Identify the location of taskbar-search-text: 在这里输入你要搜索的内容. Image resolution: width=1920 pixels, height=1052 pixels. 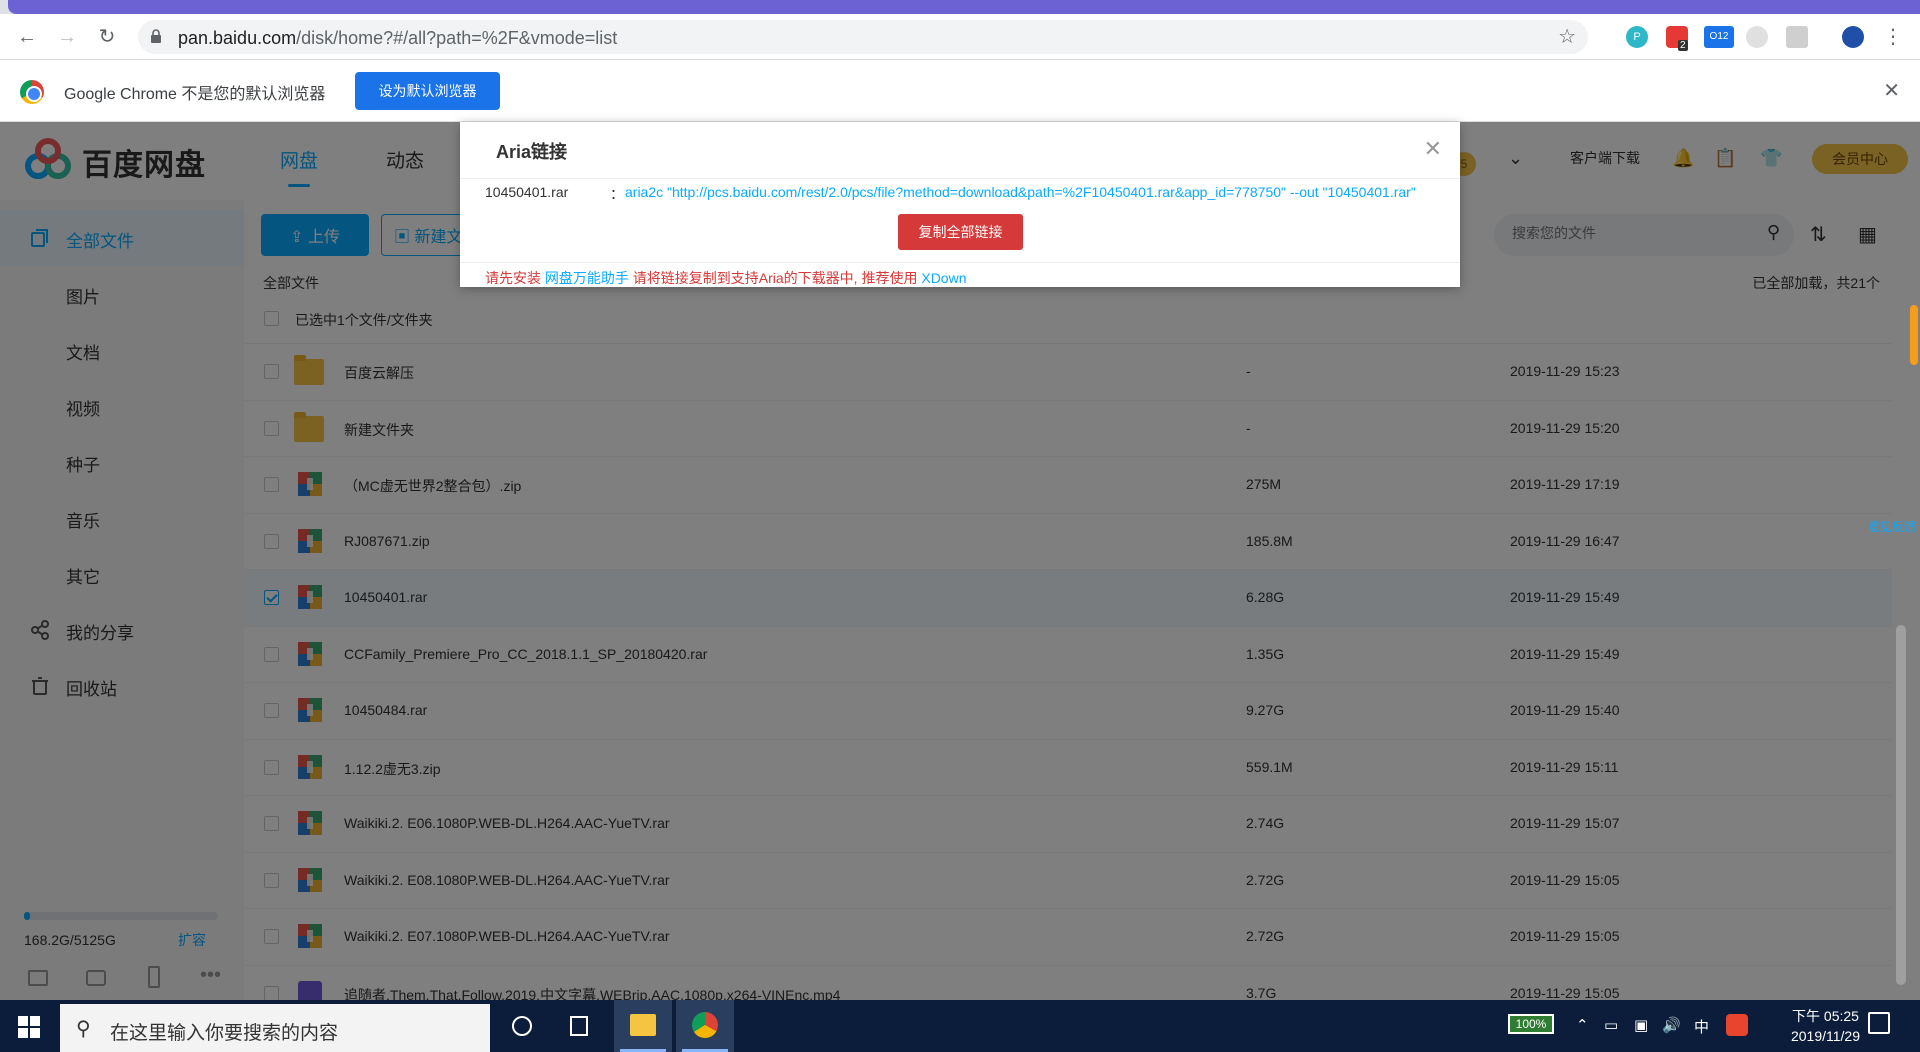
(224, 1033).